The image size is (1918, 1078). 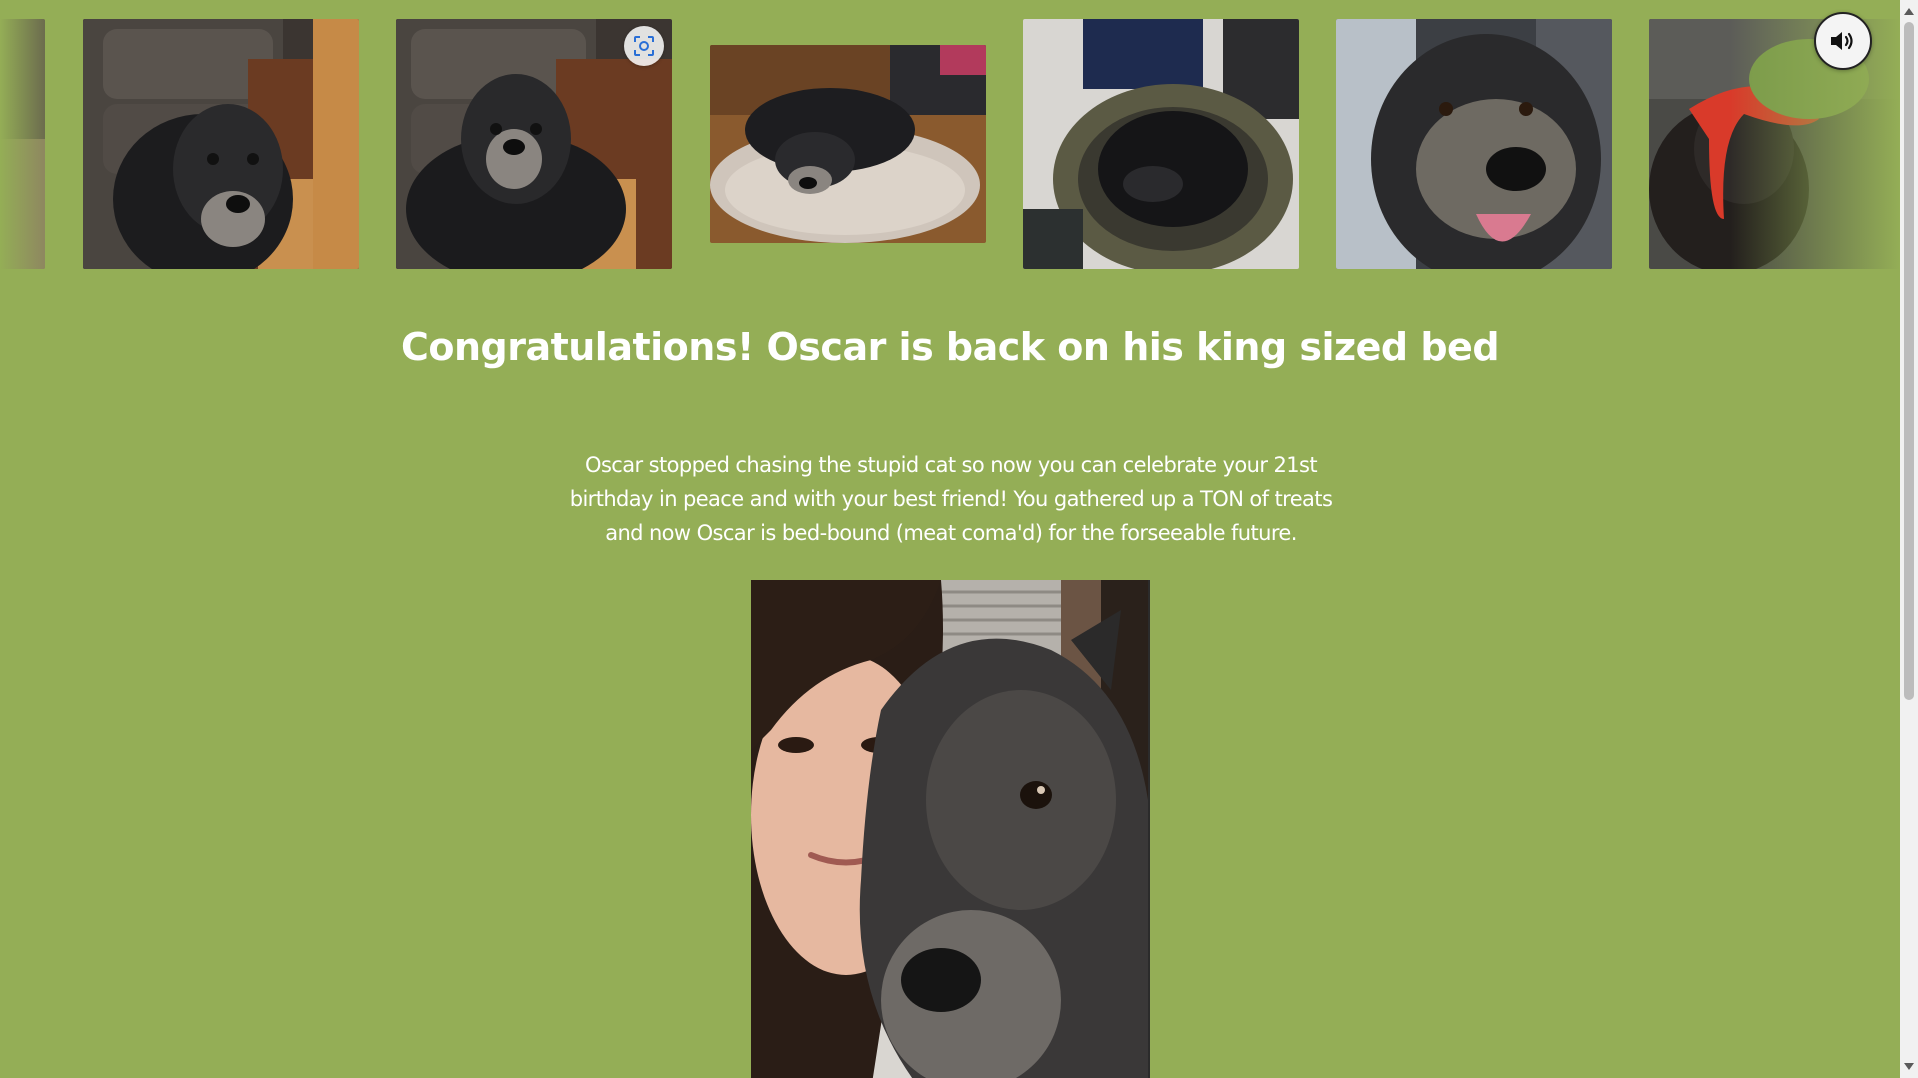 I want to click on carousel-photo-dog-on-pet-bed, so click(x=848, y=144).